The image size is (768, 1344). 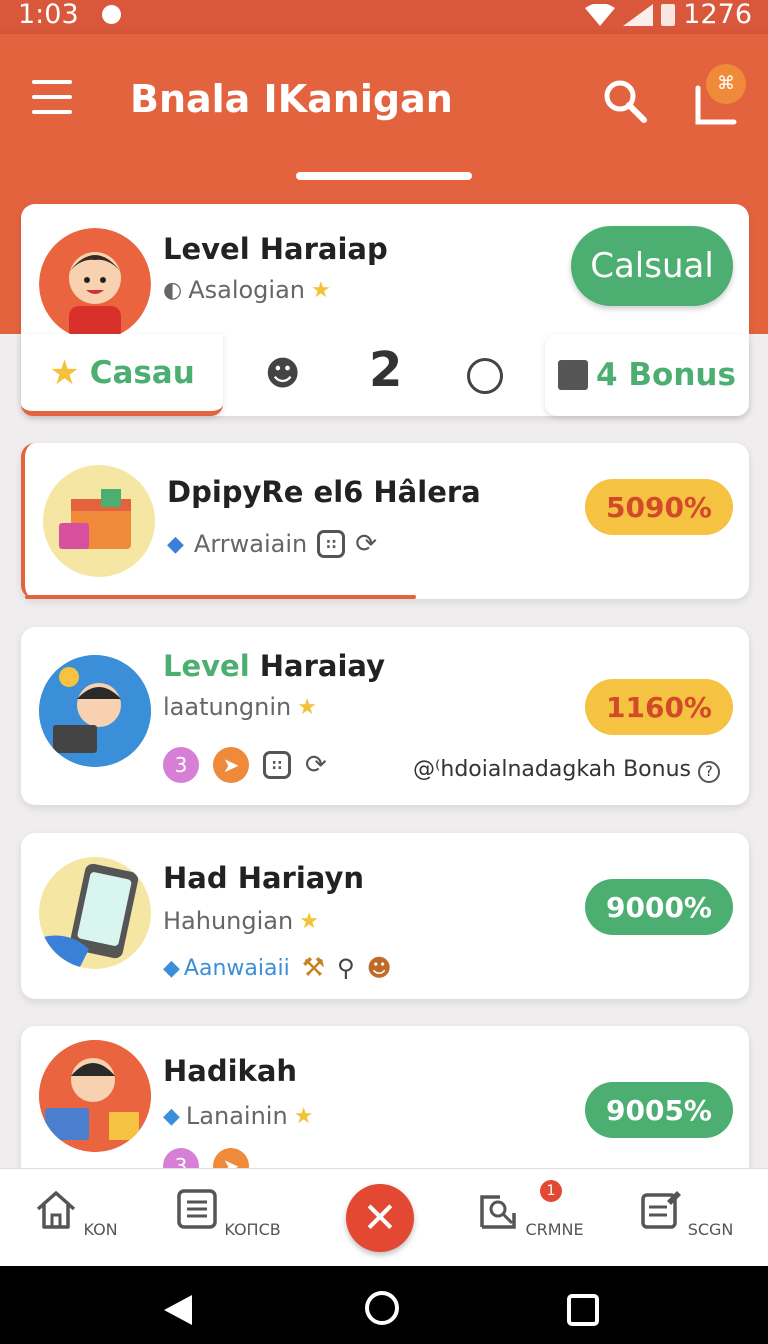 I want to click on status-right: 1276, so click(x=668, y=15).